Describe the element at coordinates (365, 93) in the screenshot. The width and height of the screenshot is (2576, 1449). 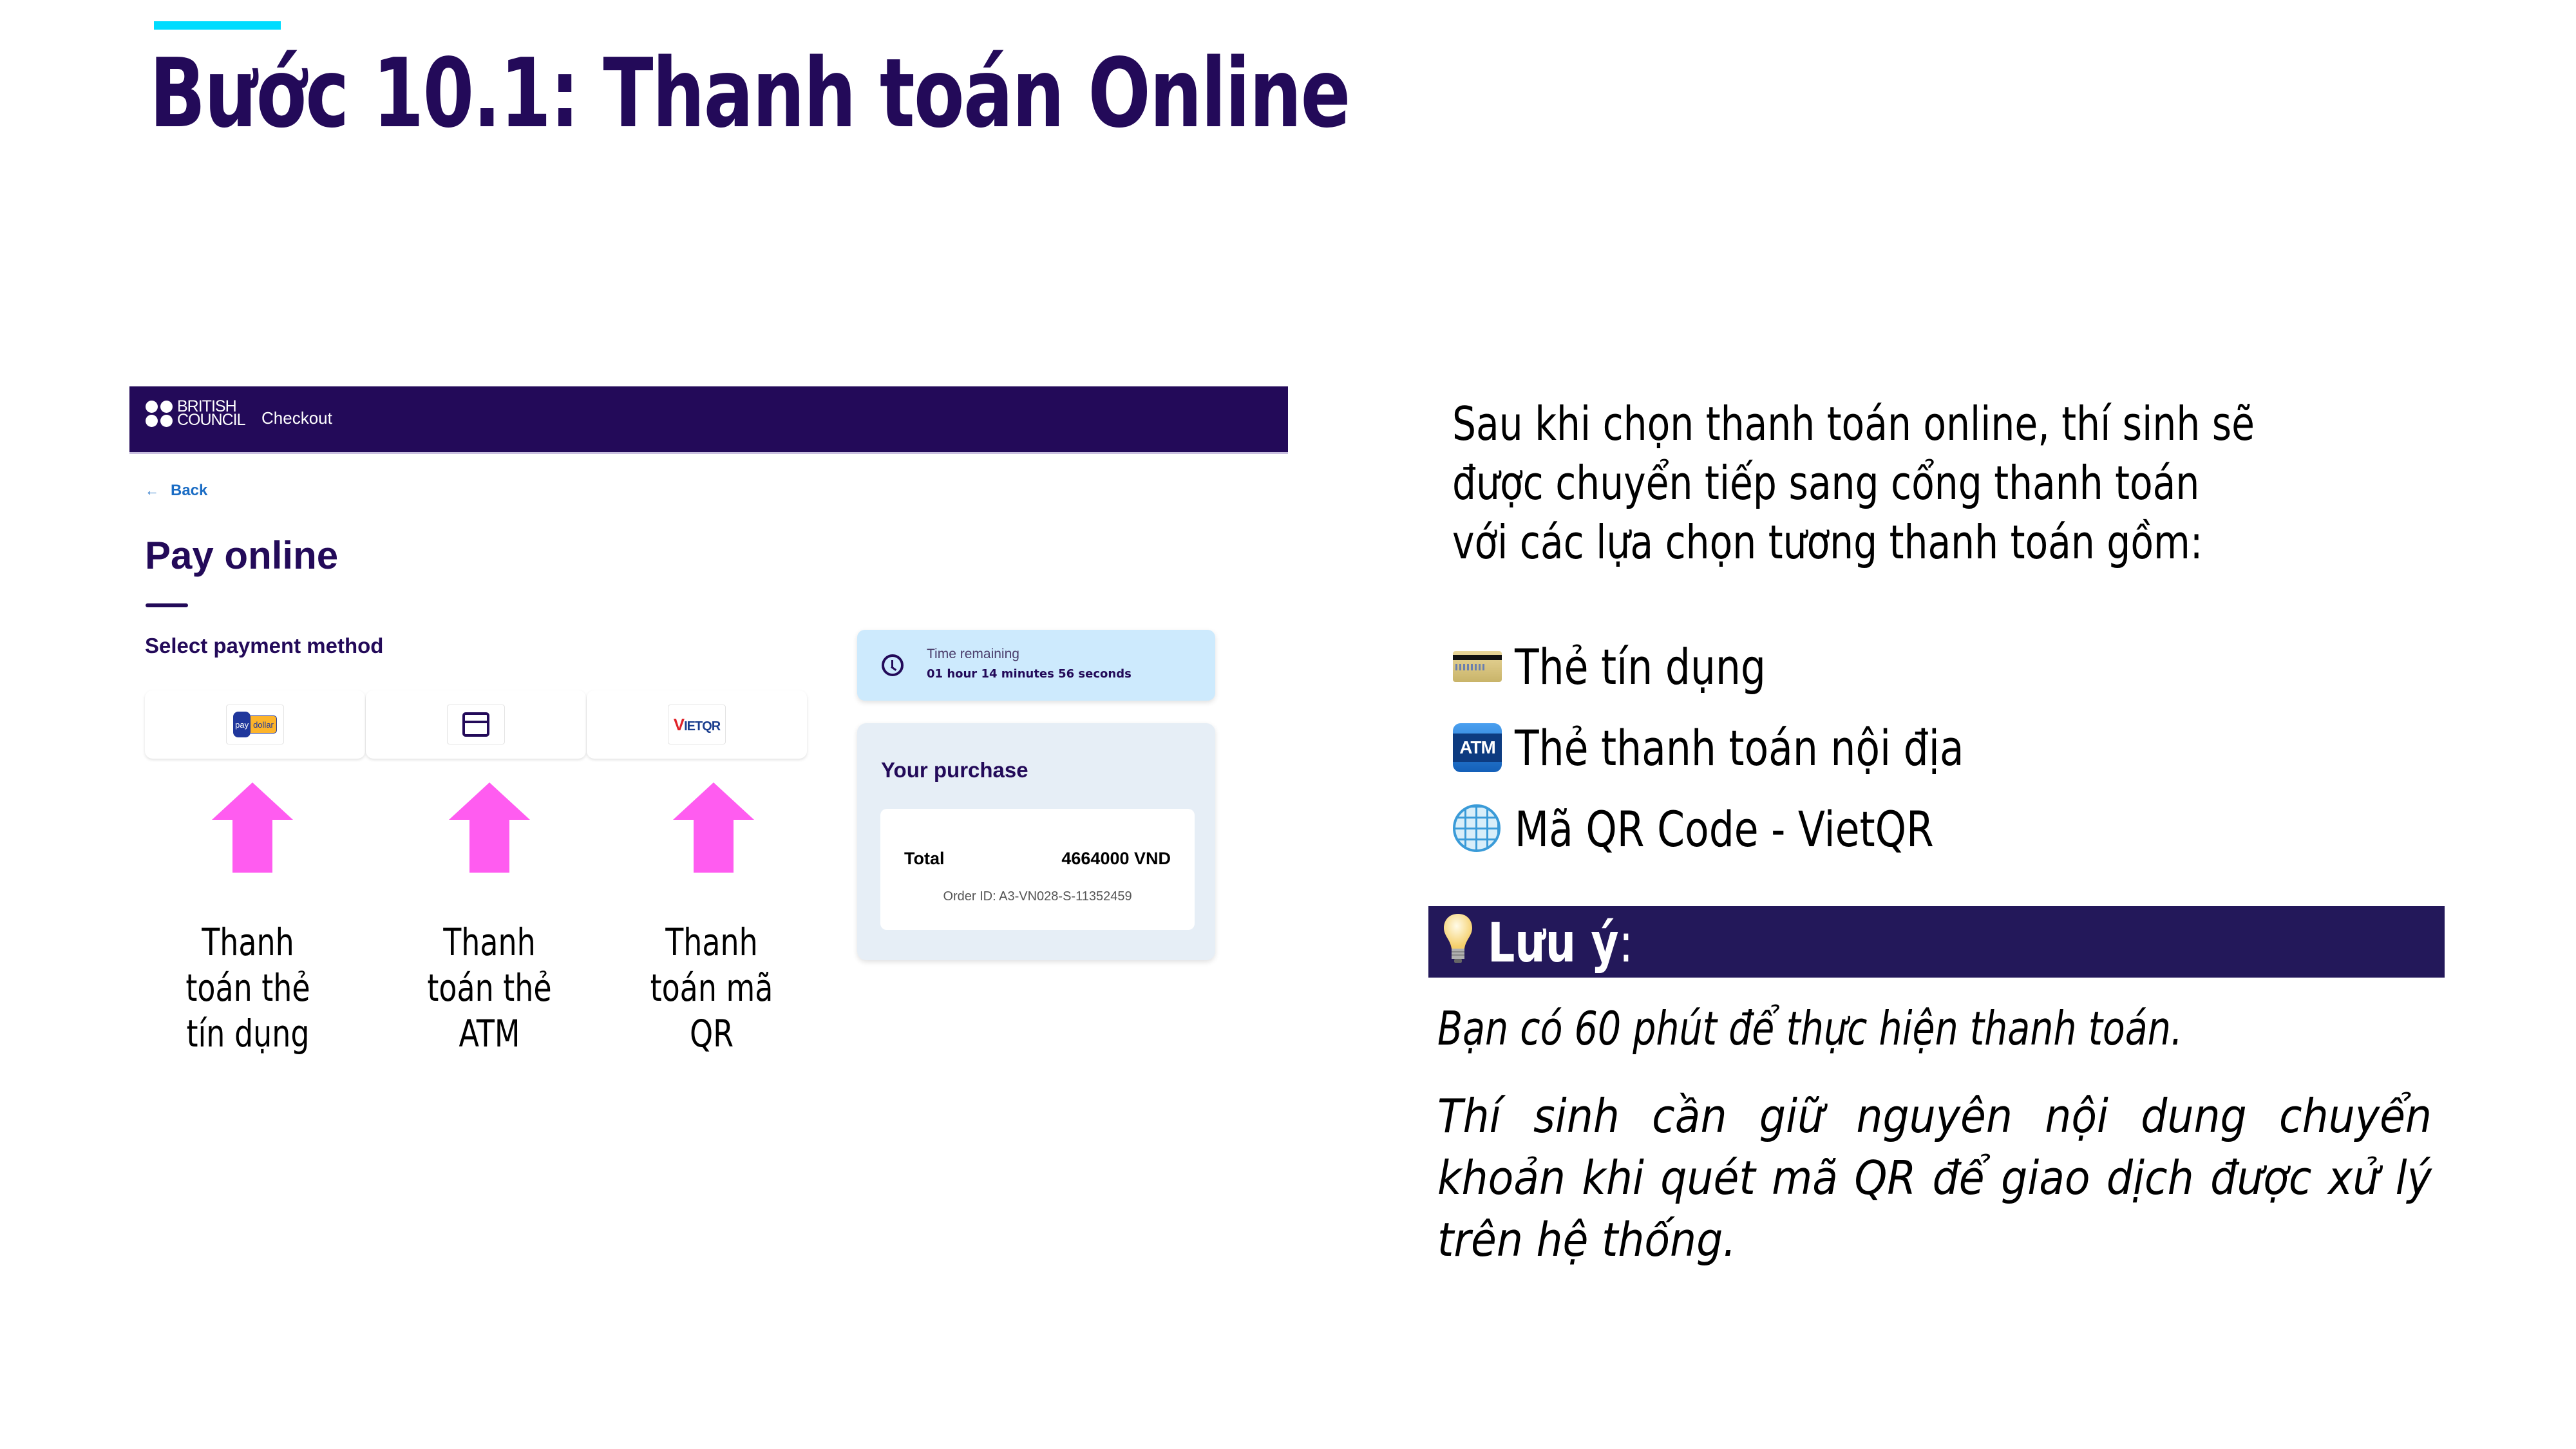
I see `slide-title-step: Bước 10.1:` at that location.